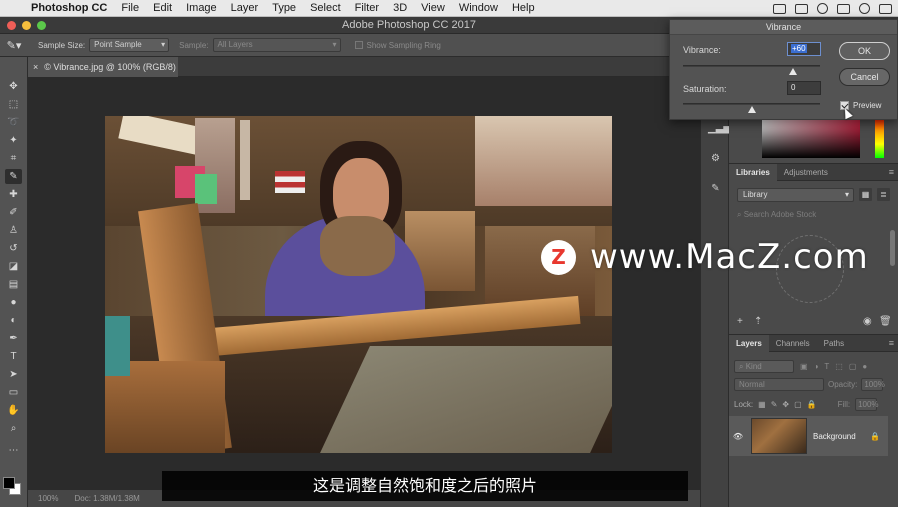 Image resolution: width=898 pixels, height=507 pixels. Describe the element at coordinates (13, 176) in the screenshot. I see `eyedropper-tool-icon: ✎` at that location.